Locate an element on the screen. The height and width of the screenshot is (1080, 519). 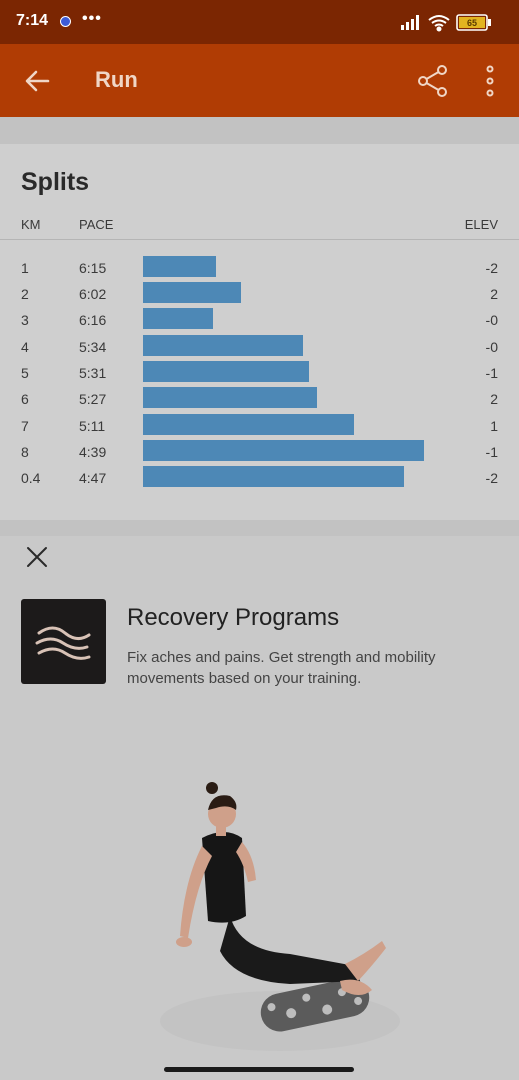
wifi-icon is located at coordinates (439, 23).